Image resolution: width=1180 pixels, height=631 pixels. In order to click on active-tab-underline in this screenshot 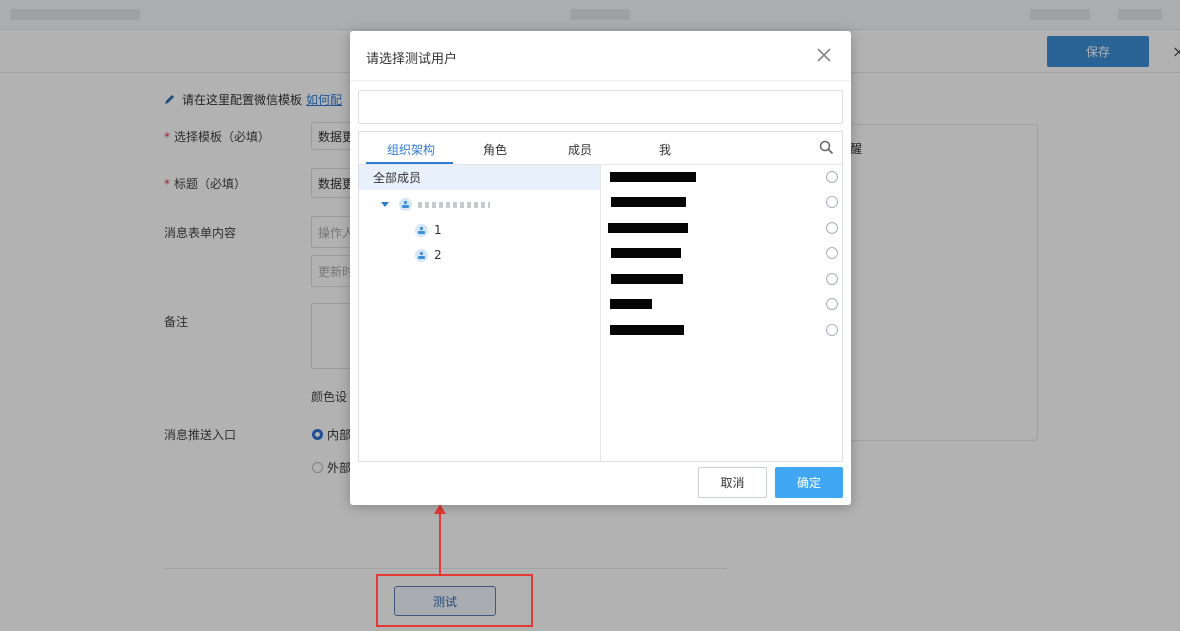, I will do `click(409, 163)`.